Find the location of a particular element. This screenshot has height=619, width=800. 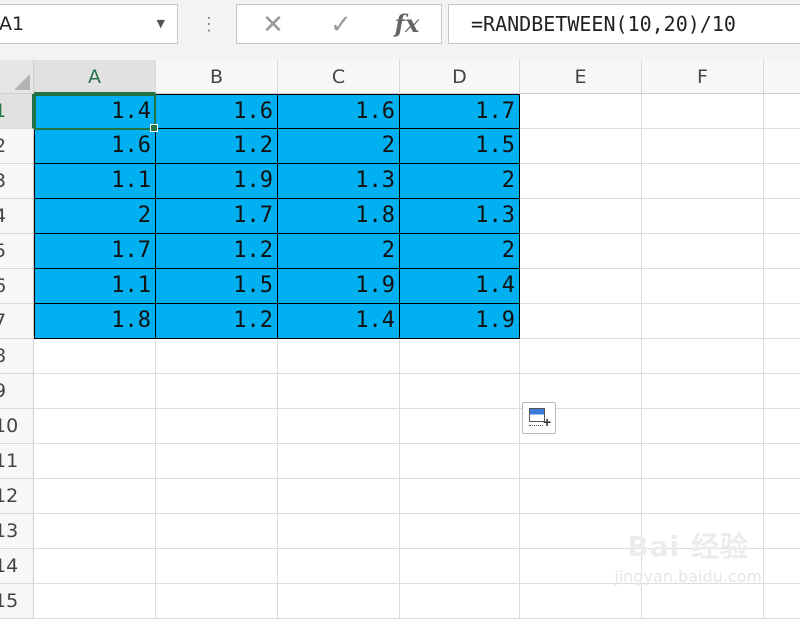

cell-b8 is located at coordinates (217, 356).